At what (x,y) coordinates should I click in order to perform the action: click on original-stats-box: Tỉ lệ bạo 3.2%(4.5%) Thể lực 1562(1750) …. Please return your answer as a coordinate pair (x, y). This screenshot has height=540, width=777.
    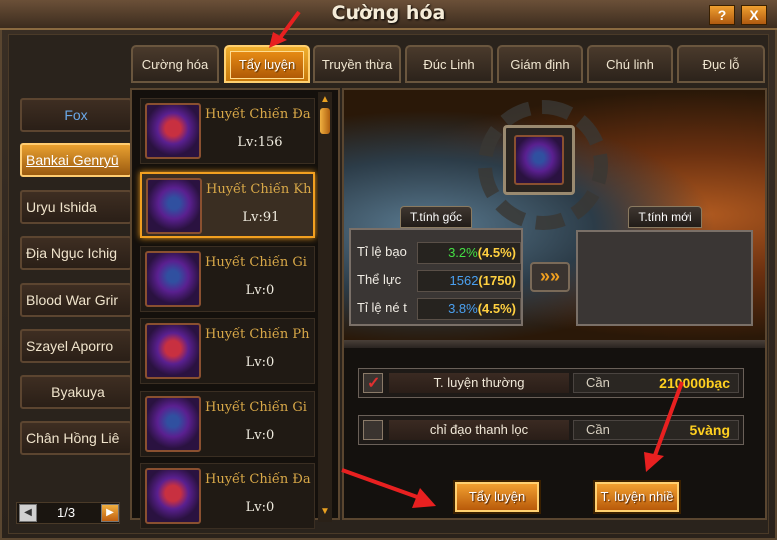
    Looking at the image, I should click on (436, 277).